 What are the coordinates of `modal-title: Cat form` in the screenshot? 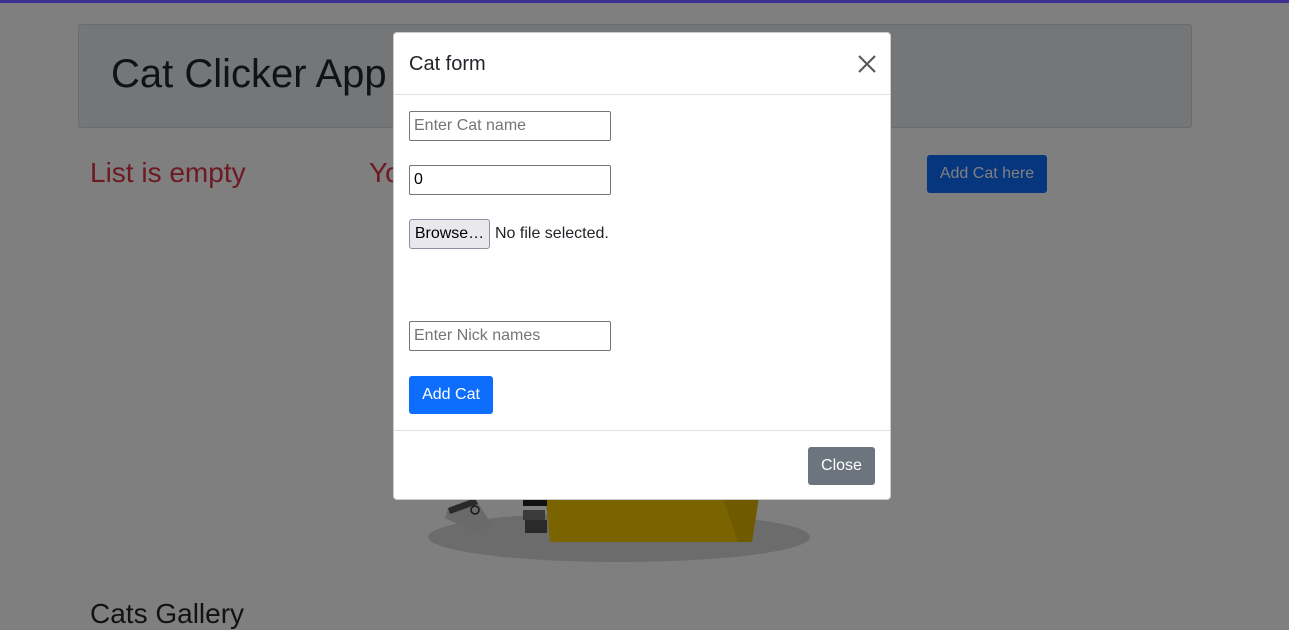 It's located at (447, 64).